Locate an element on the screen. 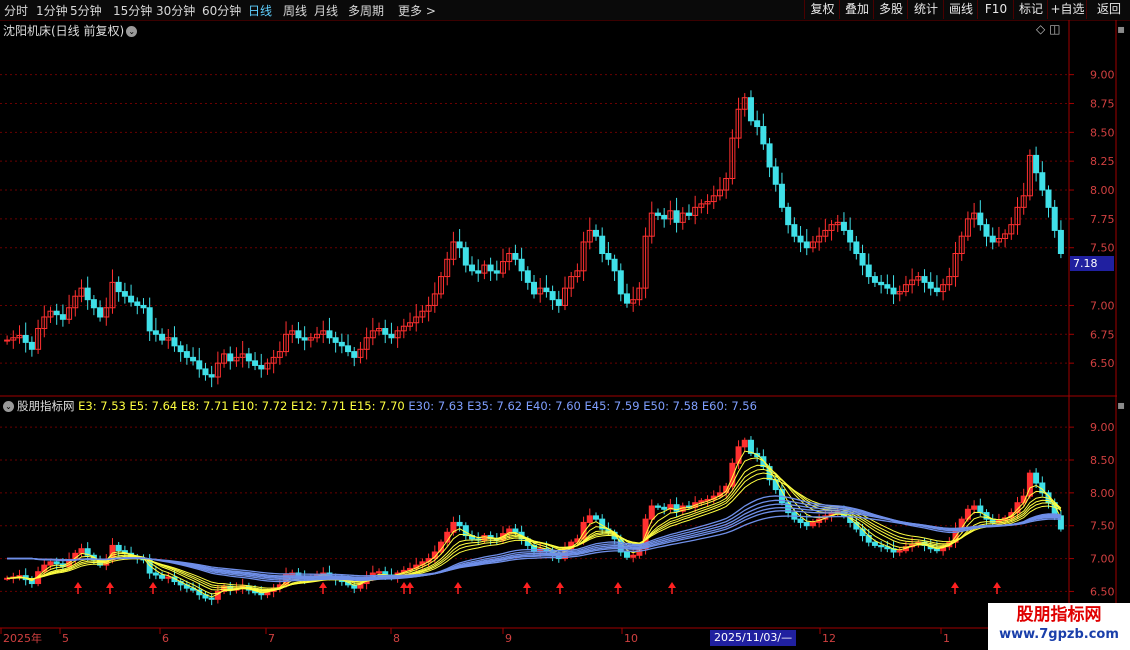  main-axis-label: 7.75 is located at coordinates (1102, 219).